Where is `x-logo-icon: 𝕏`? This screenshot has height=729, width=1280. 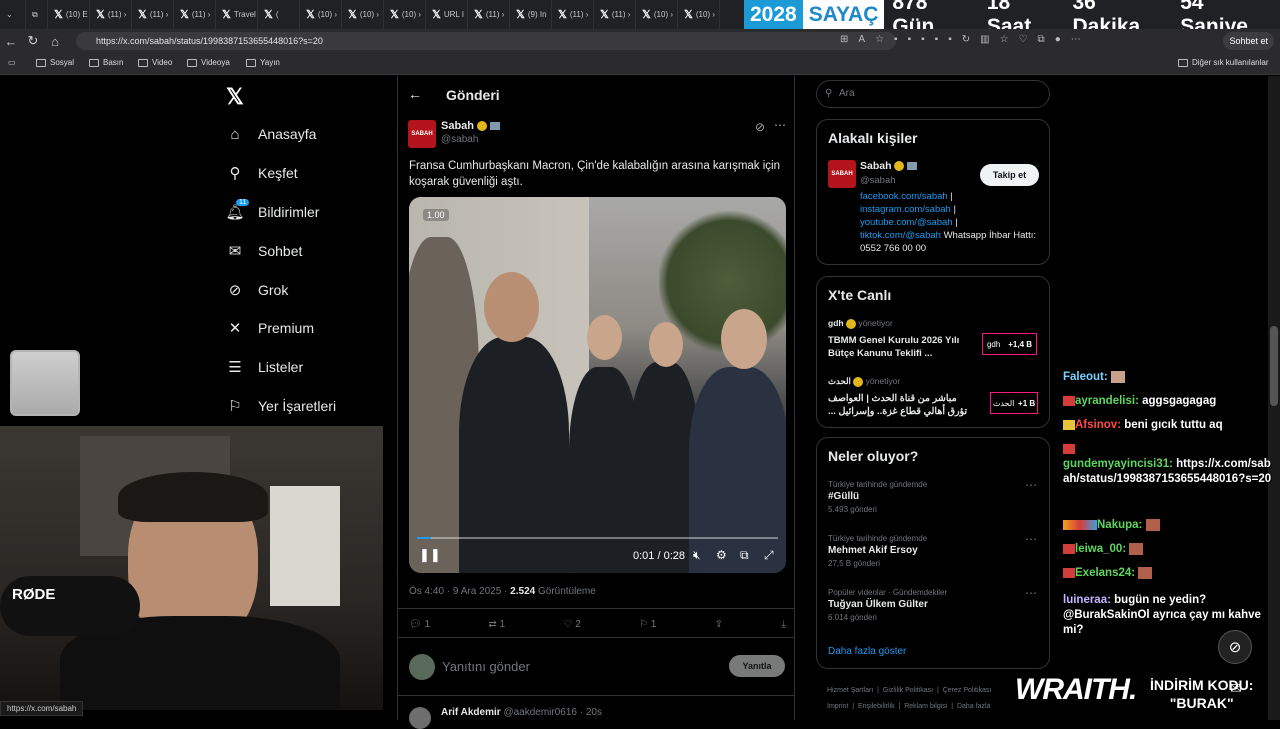
x-logo-icon: 𝕏 is located at coordinates (235, 97).